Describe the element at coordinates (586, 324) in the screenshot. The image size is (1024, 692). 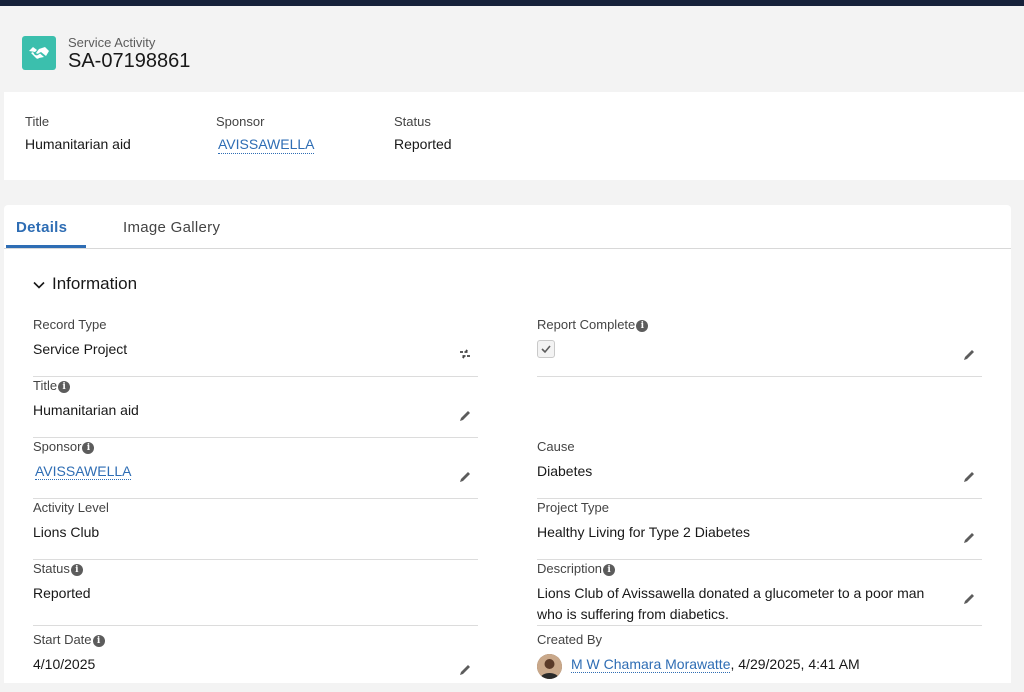
I see `report-complete-label: Report Complete` at that location.